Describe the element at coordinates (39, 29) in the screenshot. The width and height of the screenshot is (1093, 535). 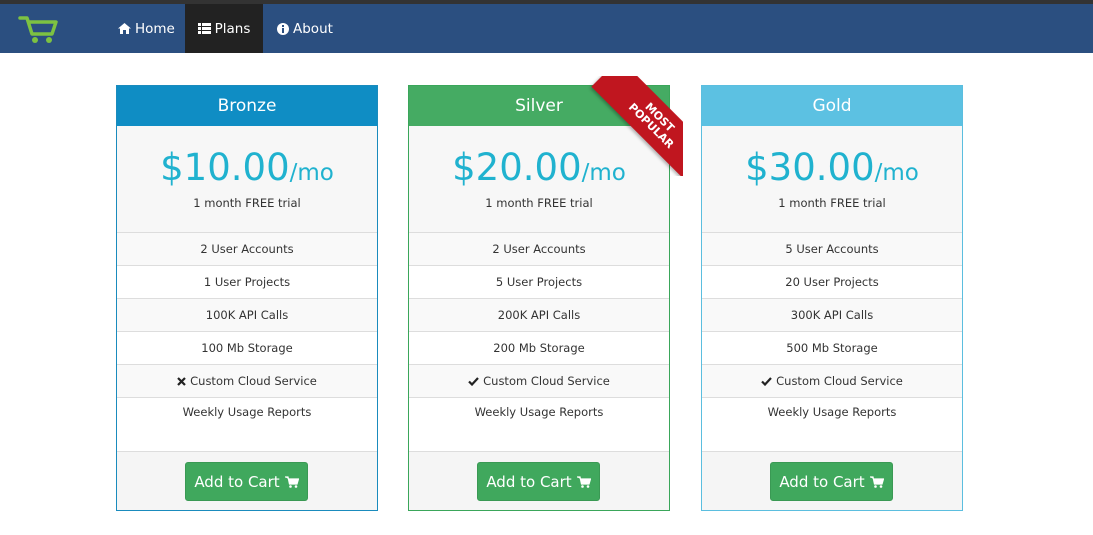
I see `cart-logo-icon` at that location.